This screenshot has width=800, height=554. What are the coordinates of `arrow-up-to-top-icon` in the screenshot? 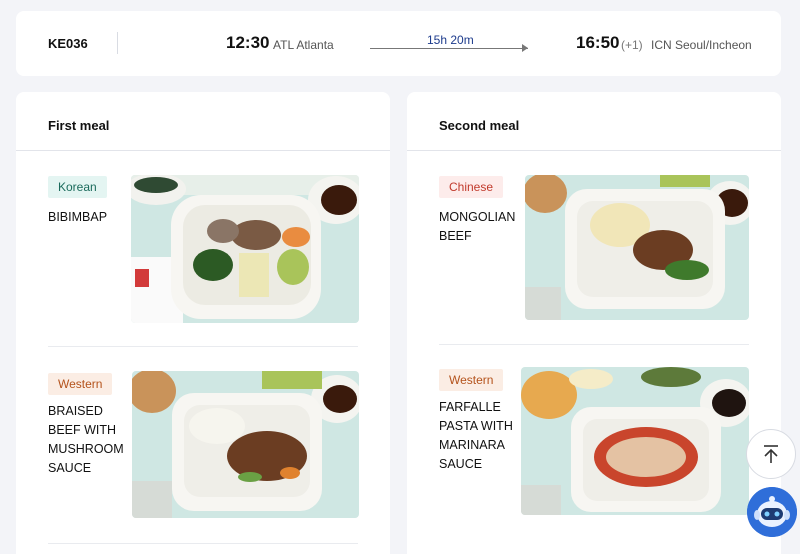 It's located at (771, 454).